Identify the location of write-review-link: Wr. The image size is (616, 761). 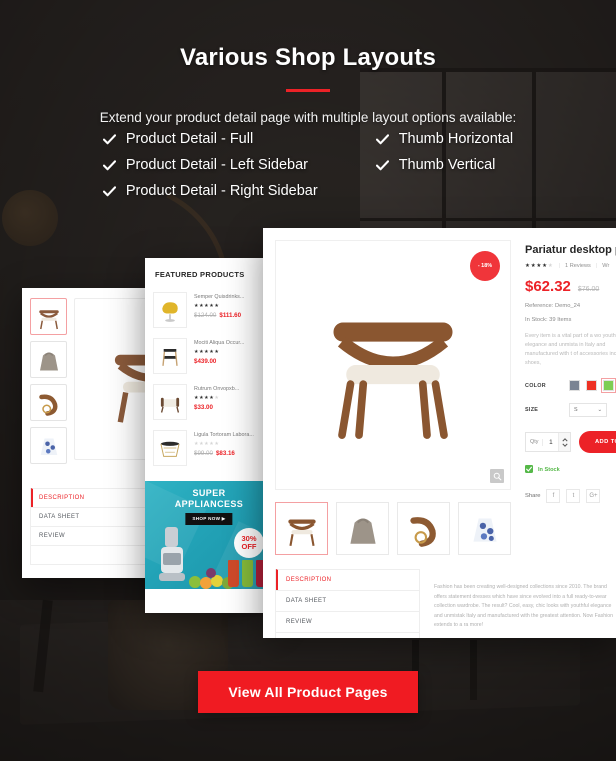
(605, 266).